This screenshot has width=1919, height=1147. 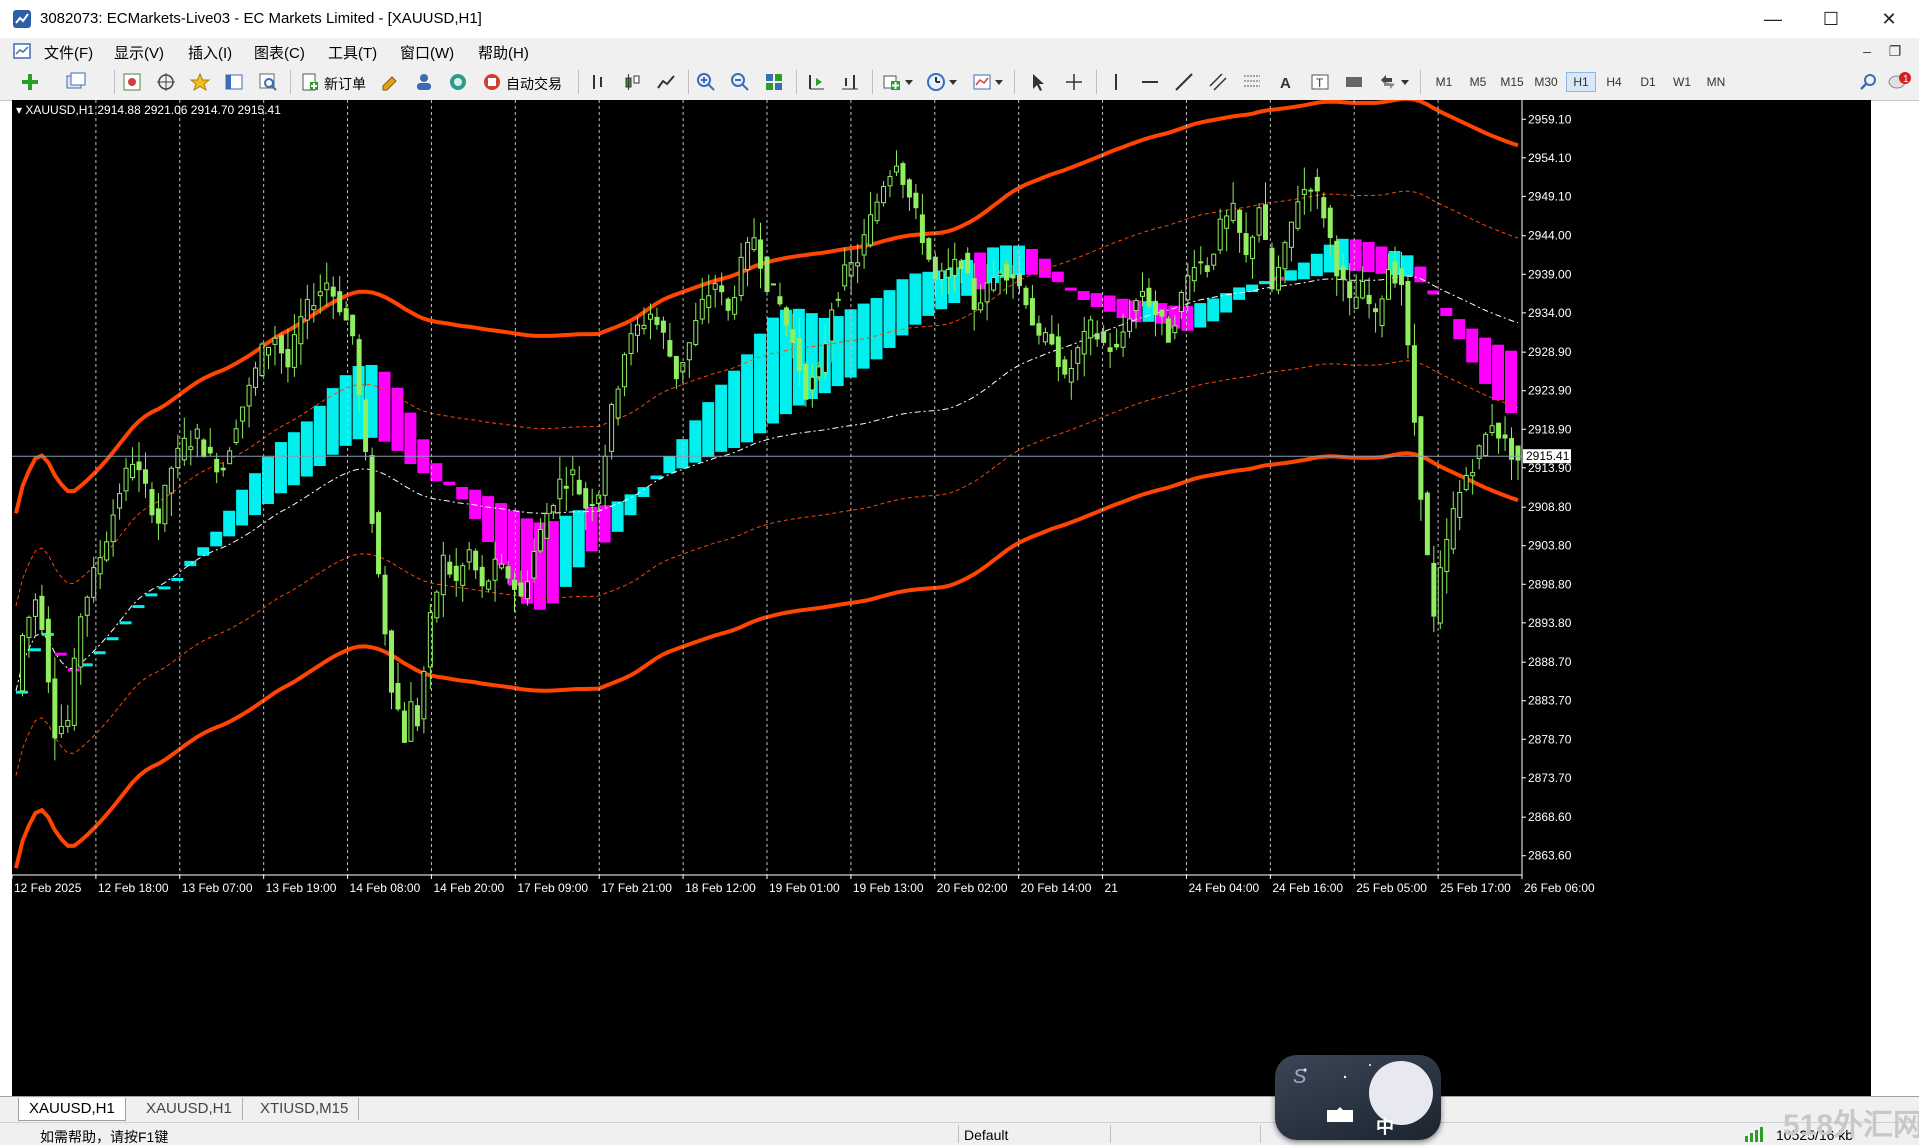 I want to click on maximize-button: ☐, so click(x=1831, y=19).